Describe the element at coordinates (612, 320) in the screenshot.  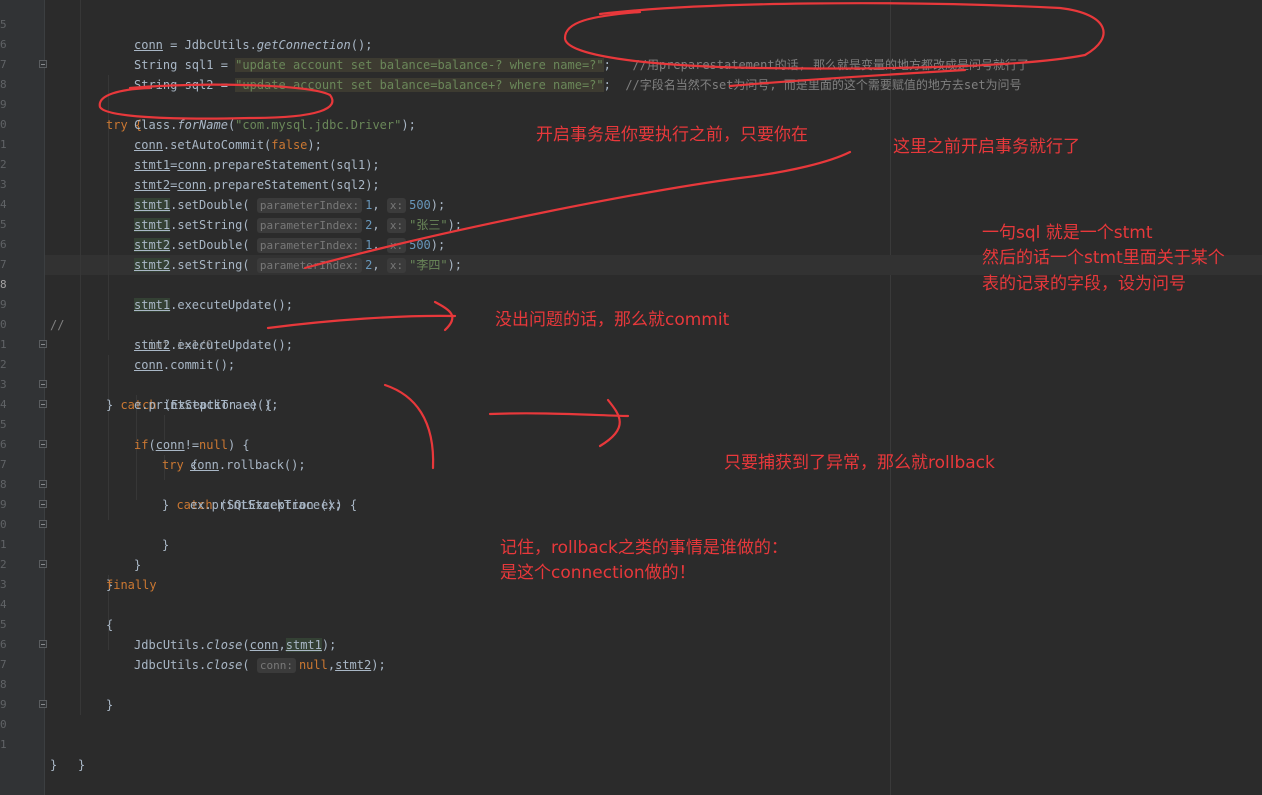
I see `note-commit: 没出问题的话，那么就commit` at that location.